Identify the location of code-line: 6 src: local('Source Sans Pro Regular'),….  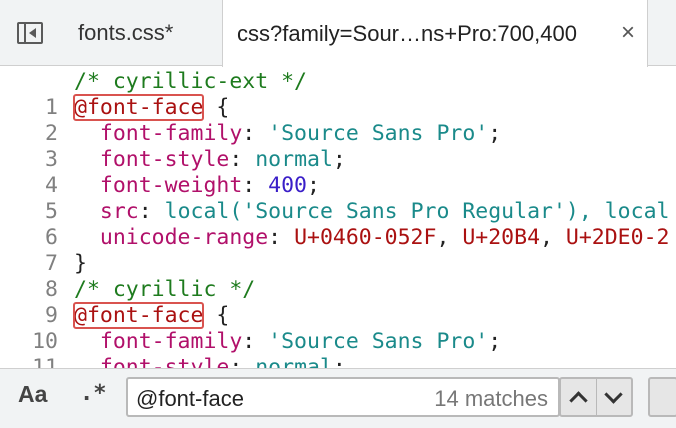
(338, 224).